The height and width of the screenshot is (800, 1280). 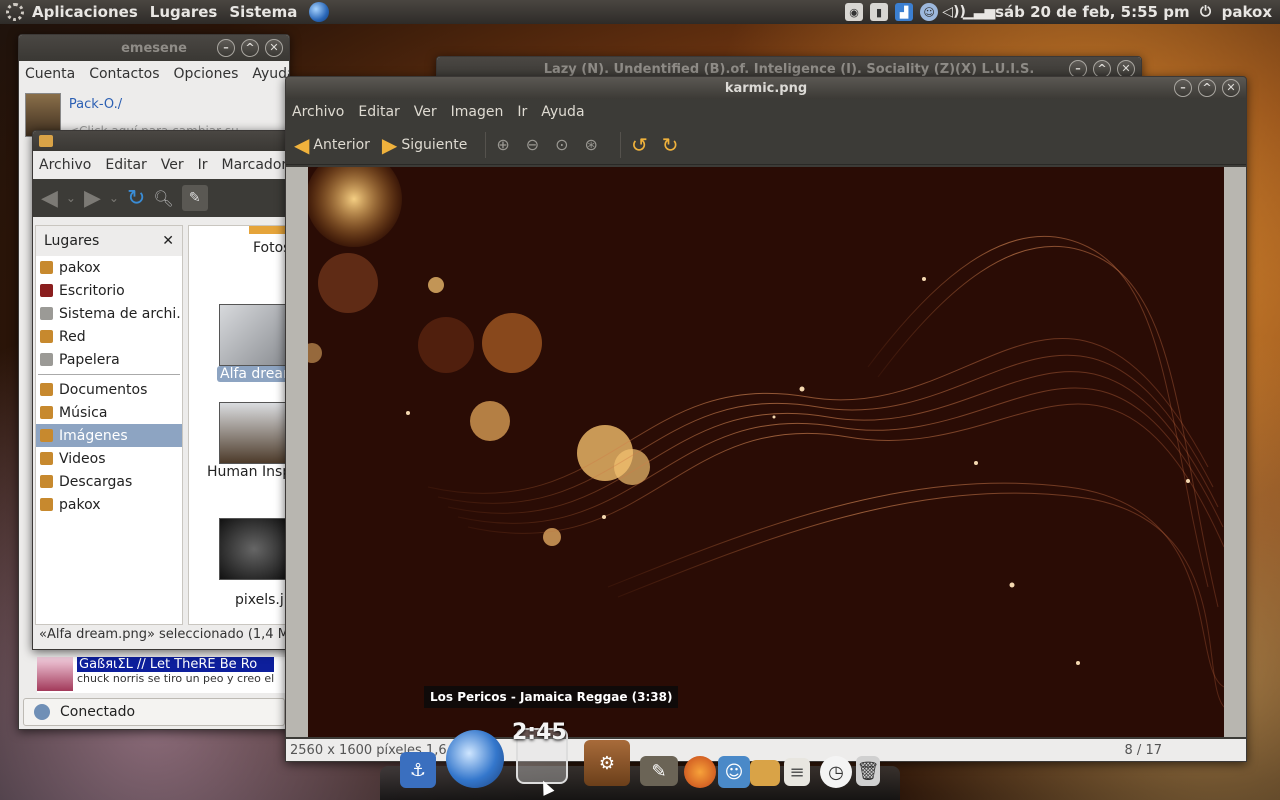 I want to click on clock: sáb 20 de feb, 5:55 pm, so click(x=1092, y=12).